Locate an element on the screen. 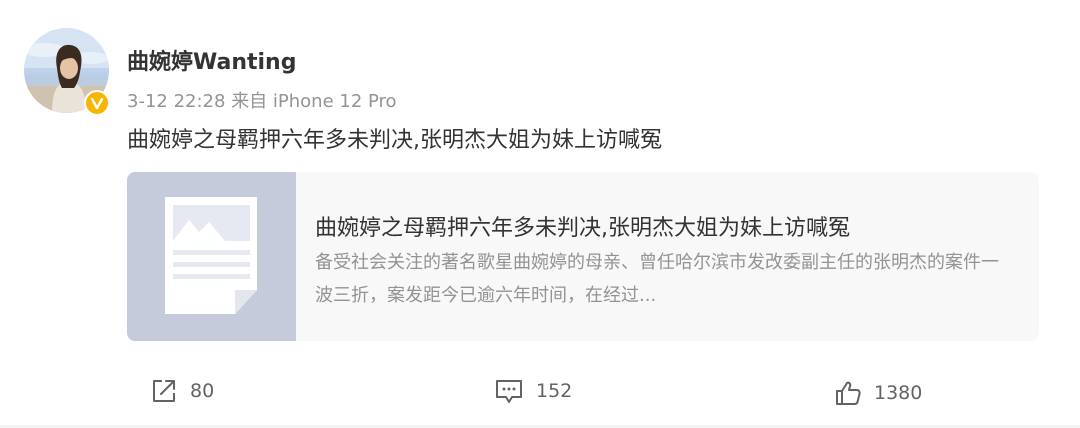  repost-icon is located at coordinates (164, 391).